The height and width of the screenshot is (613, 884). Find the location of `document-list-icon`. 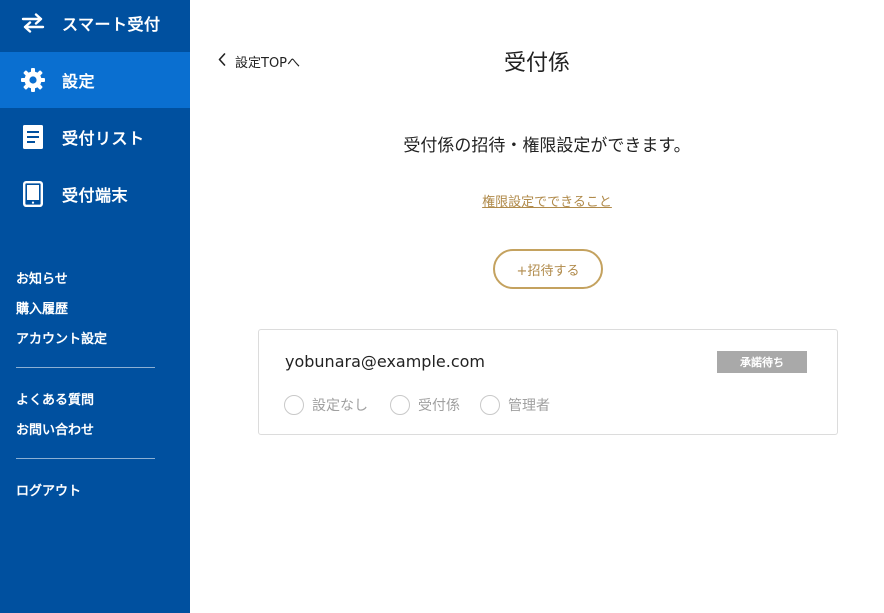

document-list-icon is located at coordinates (33, 137).